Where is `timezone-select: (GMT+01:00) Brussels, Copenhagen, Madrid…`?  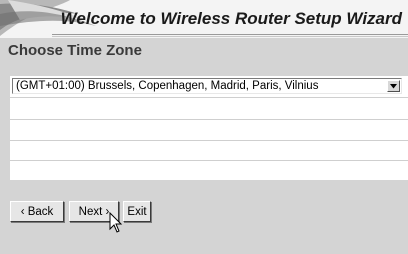 timezone-select: (GMT+01:00) Brussels, Copenhagen, Madrid… is located at coordinates (207, 86).